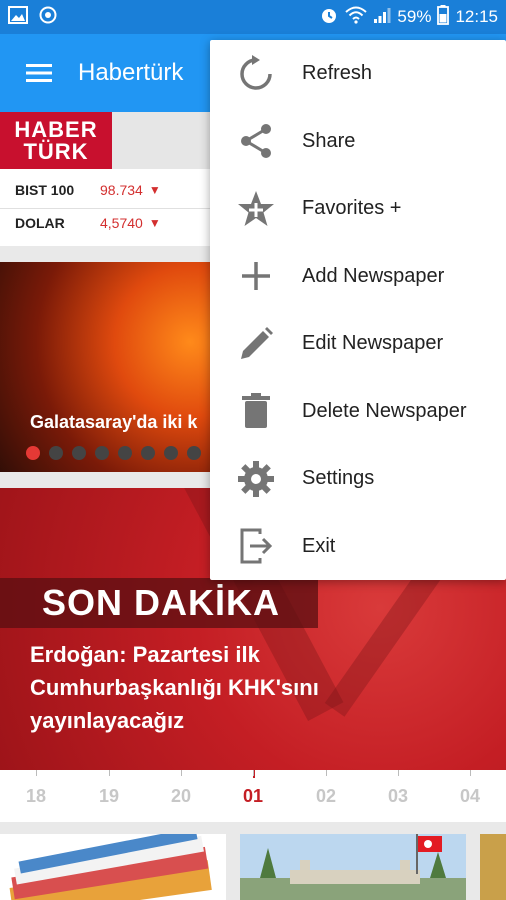 This screenshot has width=506, height=900. Describe the element at coordinates (256, 411) in the screenshot. I see `trash-icon` at that location.